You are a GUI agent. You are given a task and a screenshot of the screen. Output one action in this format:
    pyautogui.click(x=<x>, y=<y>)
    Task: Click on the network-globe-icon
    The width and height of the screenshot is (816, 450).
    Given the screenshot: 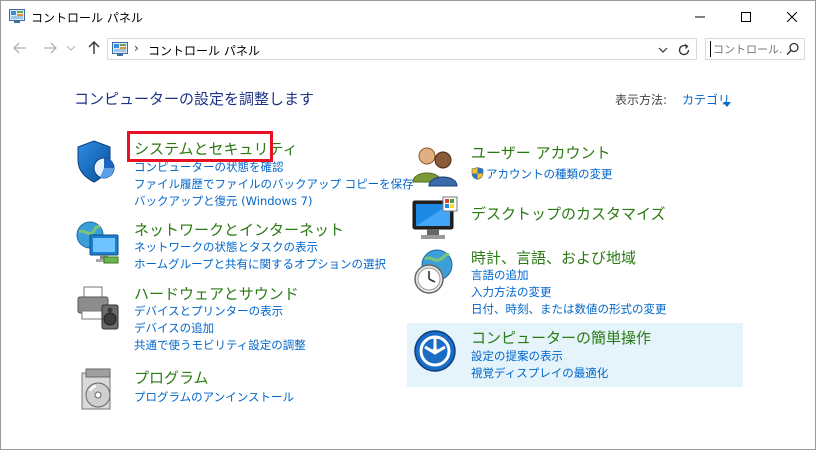 What is the action you would take?
    pyautogui.click(x=98, y=243)
    